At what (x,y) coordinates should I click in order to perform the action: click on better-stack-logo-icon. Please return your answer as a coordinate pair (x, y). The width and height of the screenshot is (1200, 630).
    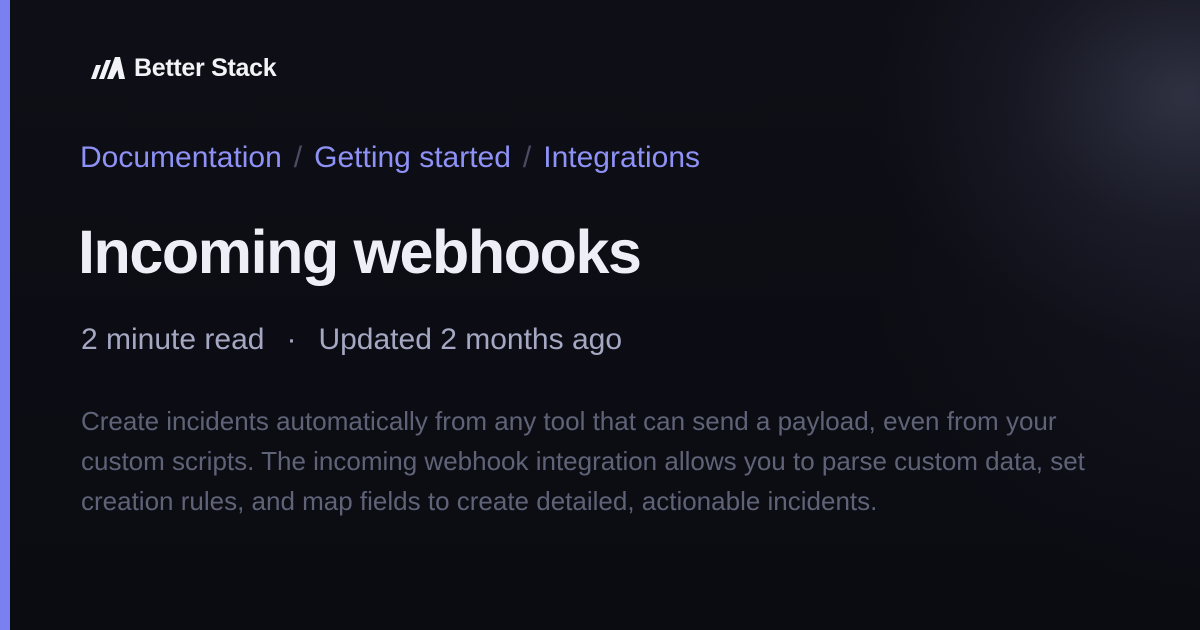
    Looking at the image, I should click on (108, 68).